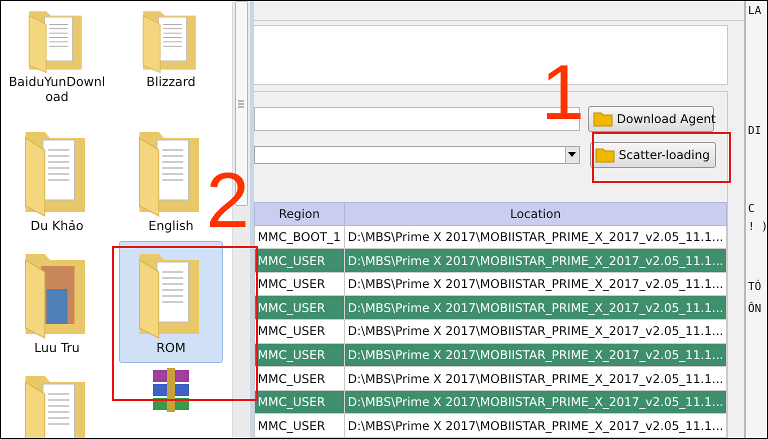 The width and height of the screenshot is (768, 439). What do you see at coordinates (751, 209) in the screenshot?
I see `text-fragment: C` at bounding box center [751, 209].